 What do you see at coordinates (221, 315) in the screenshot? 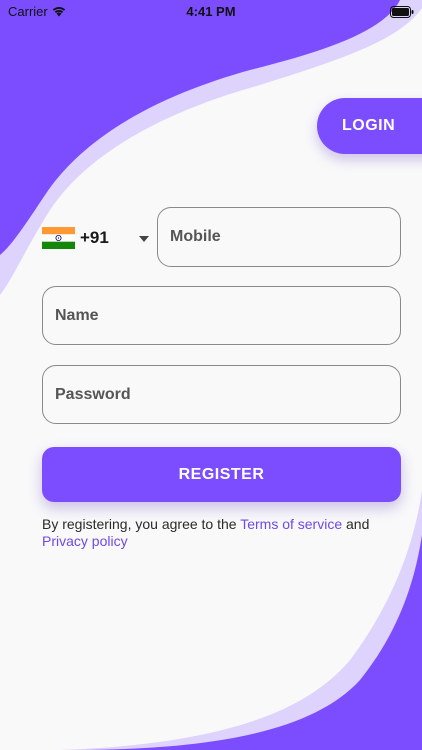
I see `name-field: Name` at bounding box center [221, 315].